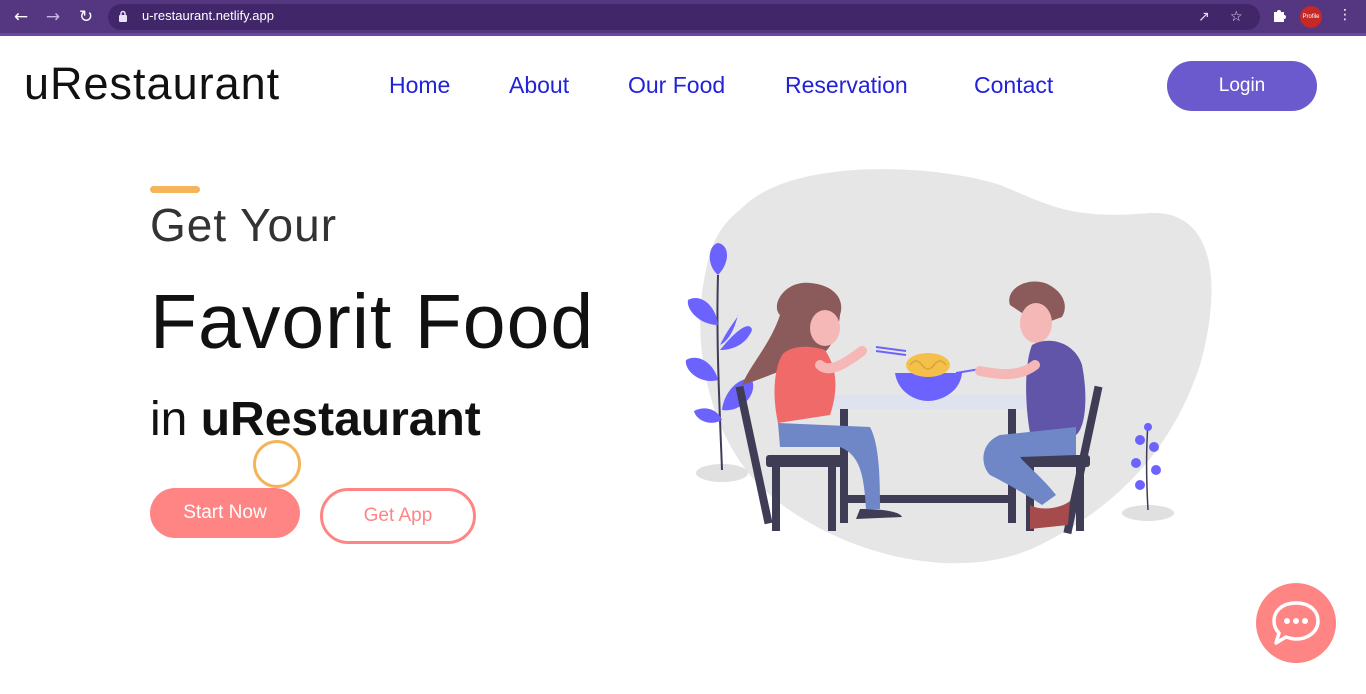  I want to click on nav-home: Home, so click(419, 85).